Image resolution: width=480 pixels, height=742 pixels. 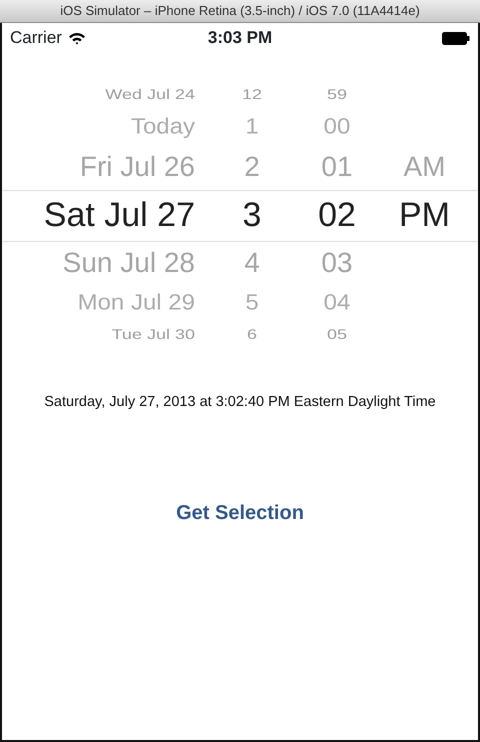 What do you see at coordinates (337, 167) in the screenshot?
I see `minute-option: 01` at bounding box center [337, 167].